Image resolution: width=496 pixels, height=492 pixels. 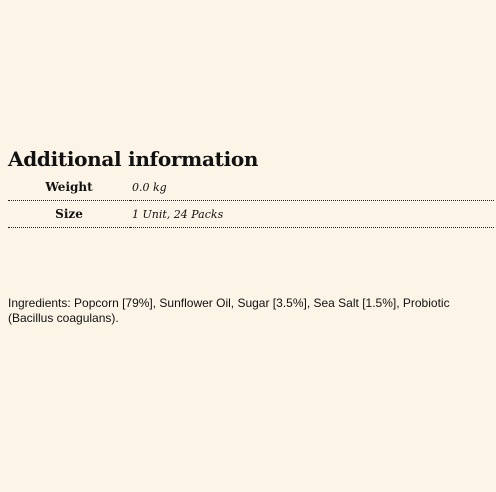 What do you see at coordinates (149, 187) in the screenshot?
I see `attribute-value-weight: 0.0 kg` at bounding box center [149, 187].